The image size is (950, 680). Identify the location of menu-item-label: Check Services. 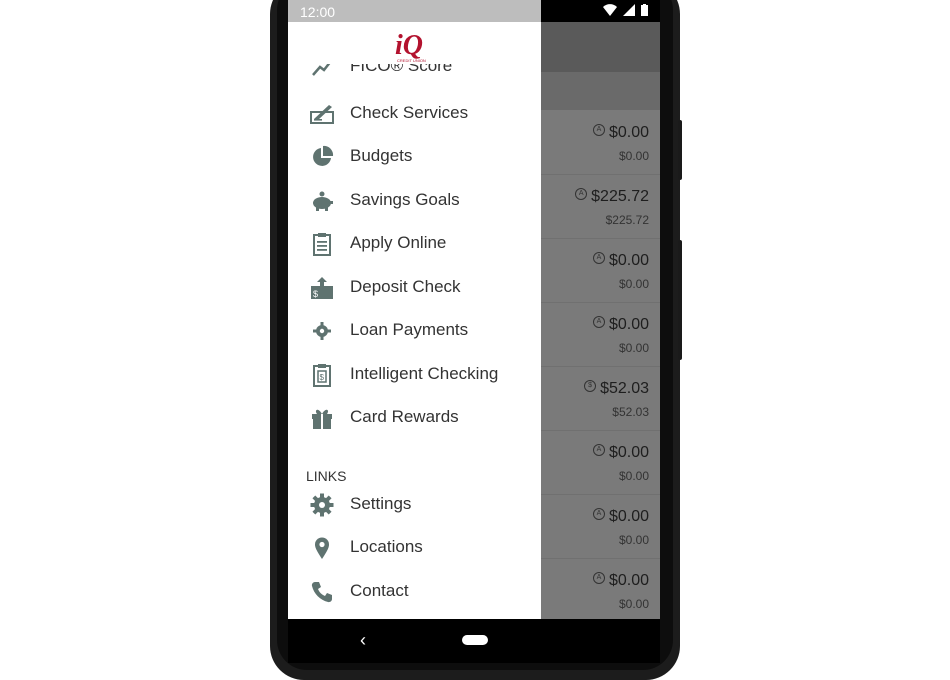
(409, 112).